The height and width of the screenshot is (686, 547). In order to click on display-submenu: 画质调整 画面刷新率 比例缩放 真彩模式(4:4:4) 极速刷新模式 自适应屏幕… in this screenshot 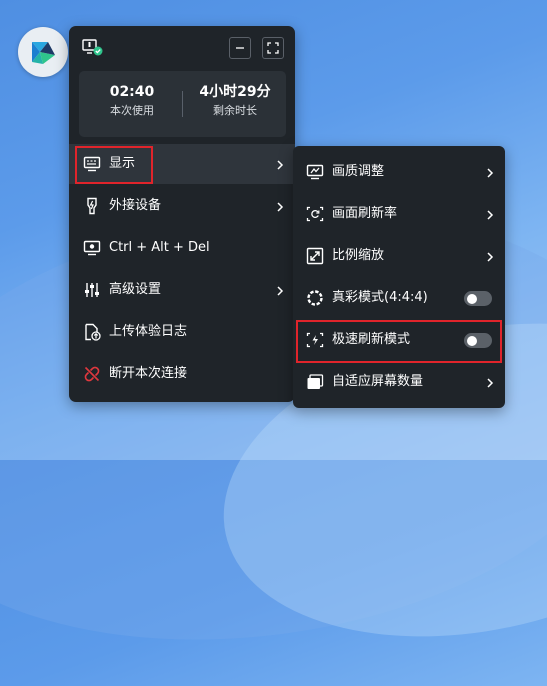, I will do `click(399, 277)`.